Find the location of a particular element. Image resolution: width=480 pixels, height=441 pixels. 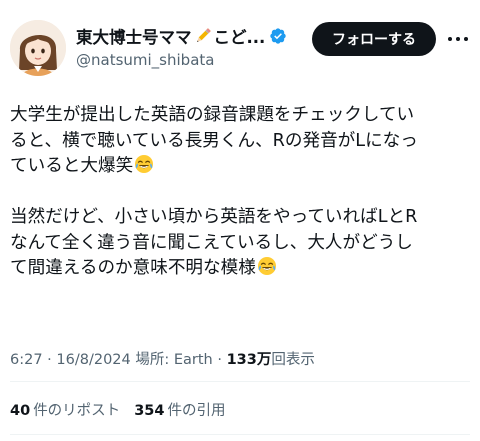

tweet-line: 当然だけど、小さい頃から英語をやっていればLとR is located at coordinates (214, 217).